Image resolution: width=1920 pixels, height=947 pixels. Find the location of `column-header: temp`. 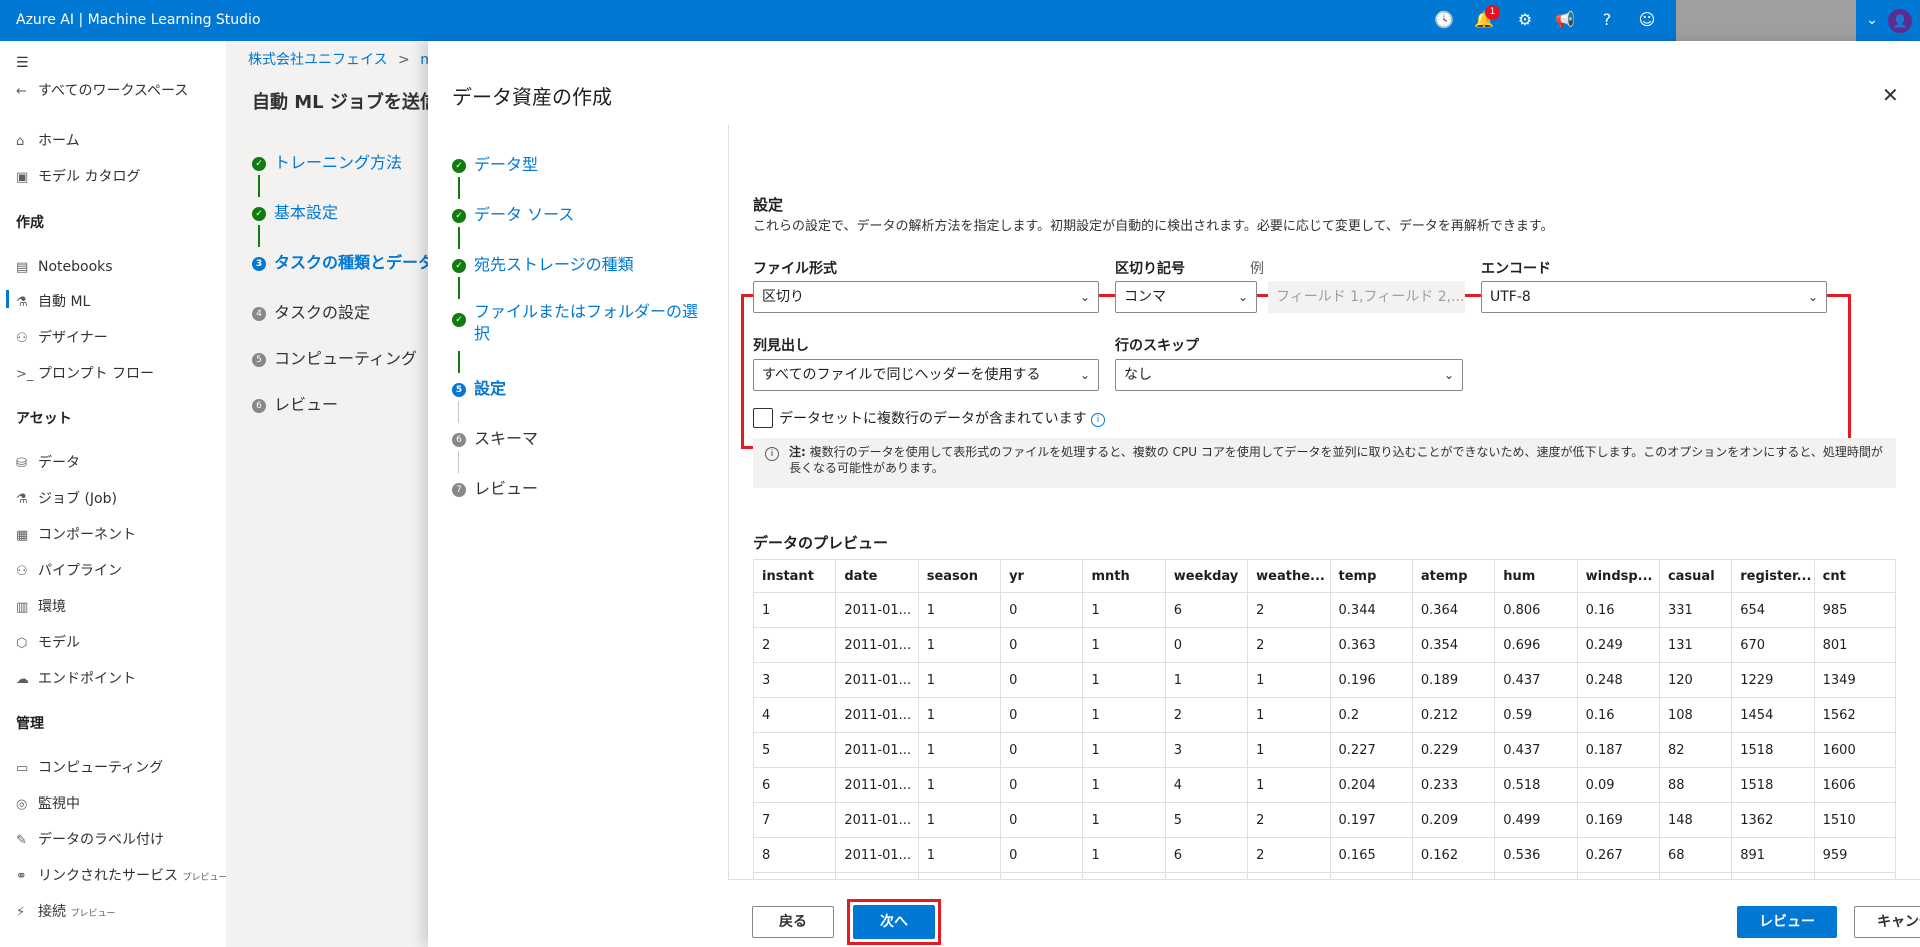

column-header: temp is located at coordinates (1371, 576).